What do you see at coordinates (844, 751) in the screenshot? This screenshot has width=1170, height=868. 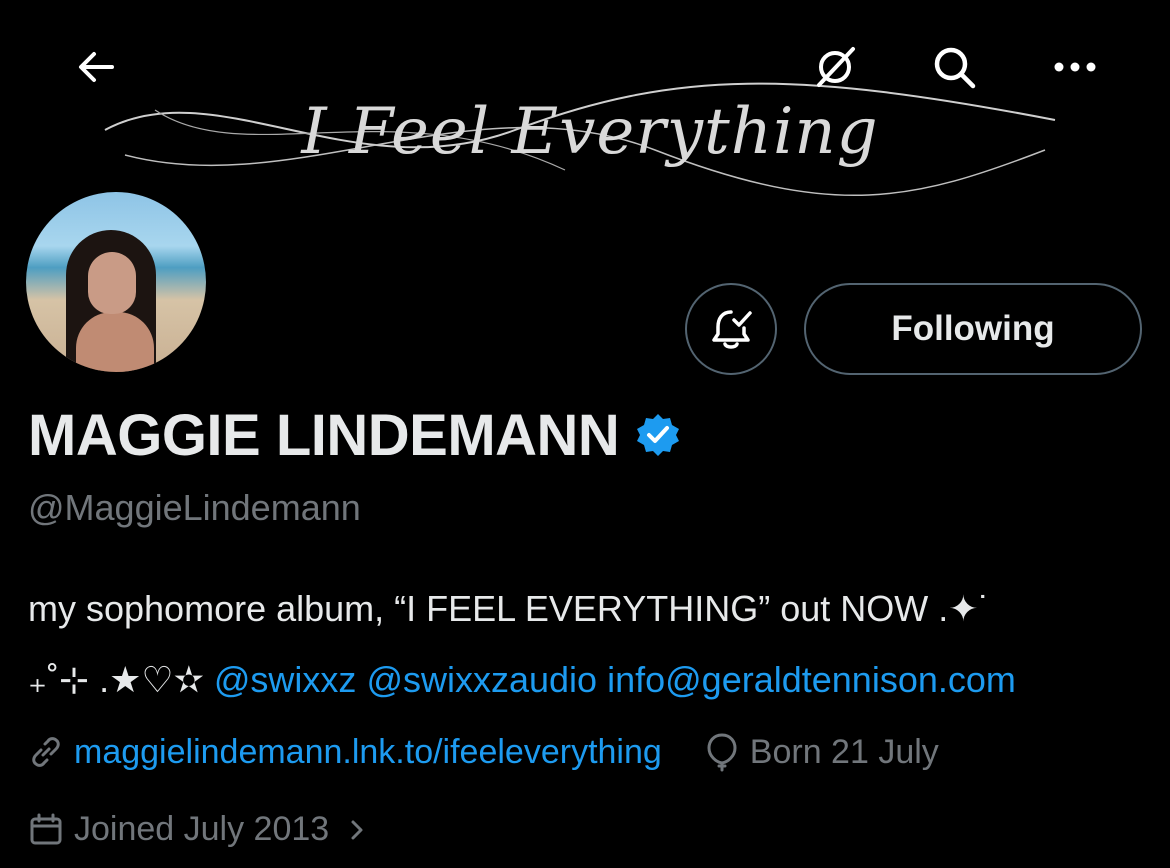 I see `birthday-text: Born 21 July` at bounding box center [844, 751].